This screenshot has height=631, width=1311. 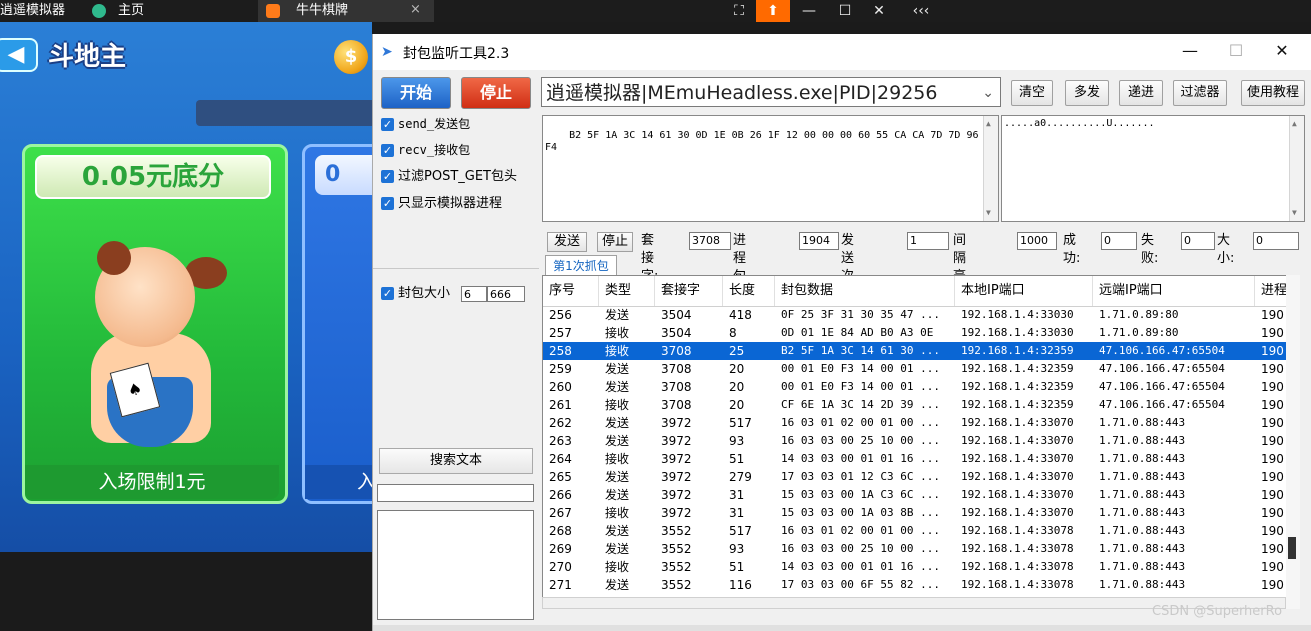 What do you see at coordinates (1293, 442) in the screenshot?
I see `vertical-scrollbar` at bounding box center [1293, 442].